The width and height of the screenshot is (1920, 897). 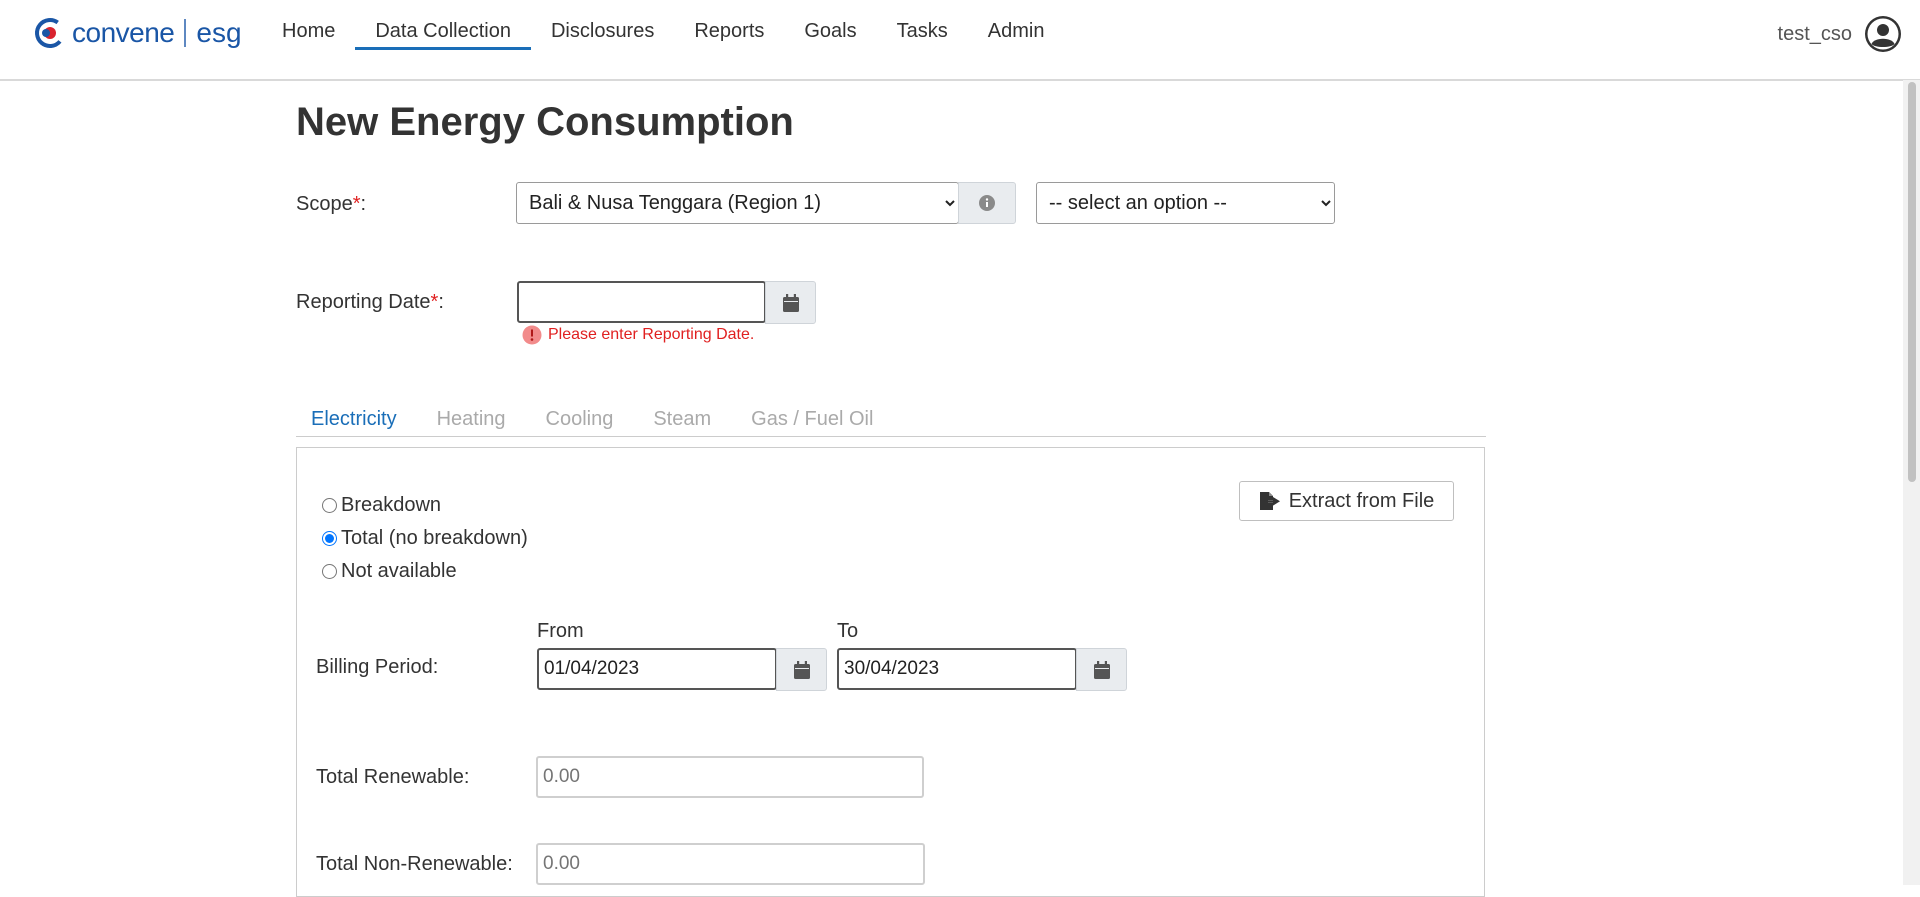 I want to click on not-available-radio, so click(x=329, y=571).